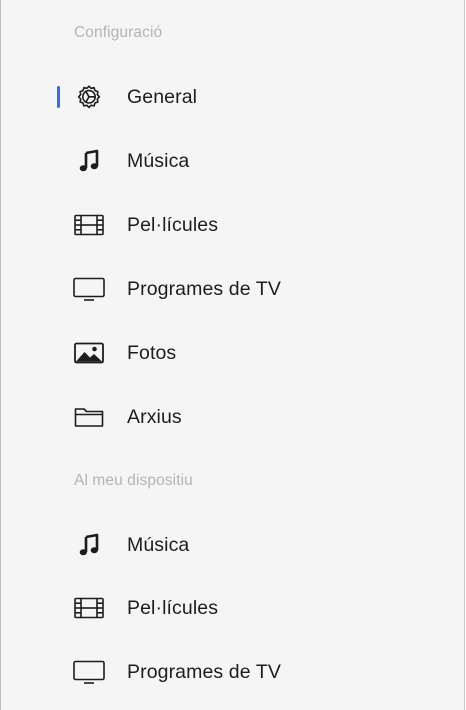  What do you see at coordinates (232, 545) in the screenshot?
I see `sidebar-item-device-musica: Música` at bounding box center [232, 545].